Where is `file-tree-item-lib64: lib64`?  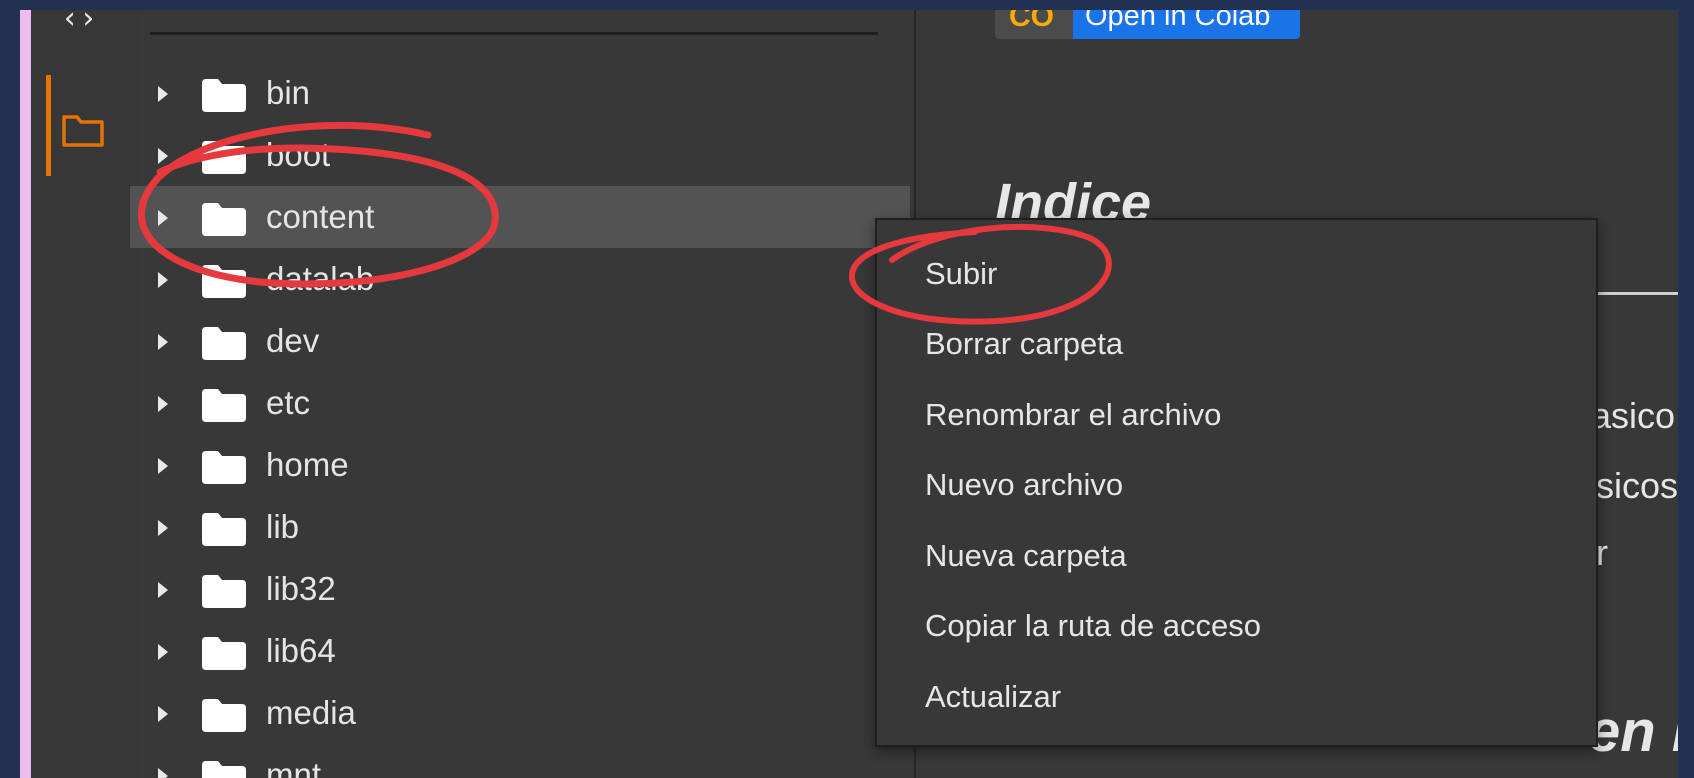 file-tree-item-lib64: lib64 is located at coordinates (525, 651).